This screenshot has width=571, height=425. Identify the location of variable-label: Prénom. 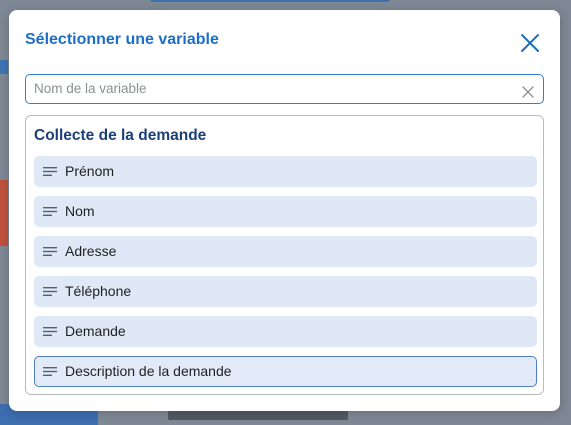
(90, 171).